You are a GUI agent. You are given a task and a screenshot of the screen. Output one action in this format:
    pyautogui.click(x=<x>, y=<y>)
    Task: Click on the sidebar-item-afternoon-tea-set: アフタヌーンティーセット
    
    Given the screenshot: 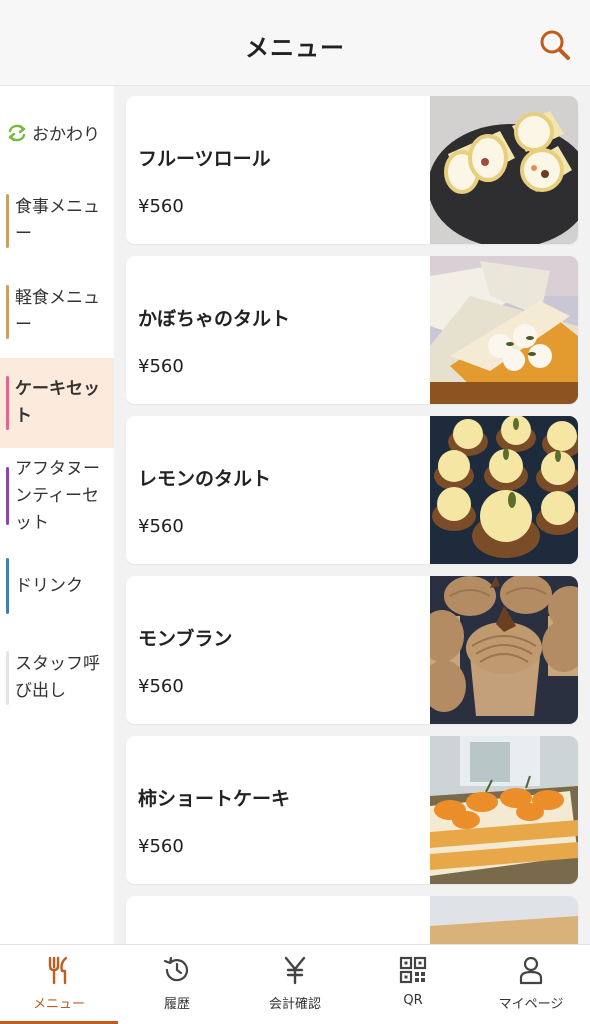 What is the action you would take?
    pyautogui.click(x=57, y=496)
    